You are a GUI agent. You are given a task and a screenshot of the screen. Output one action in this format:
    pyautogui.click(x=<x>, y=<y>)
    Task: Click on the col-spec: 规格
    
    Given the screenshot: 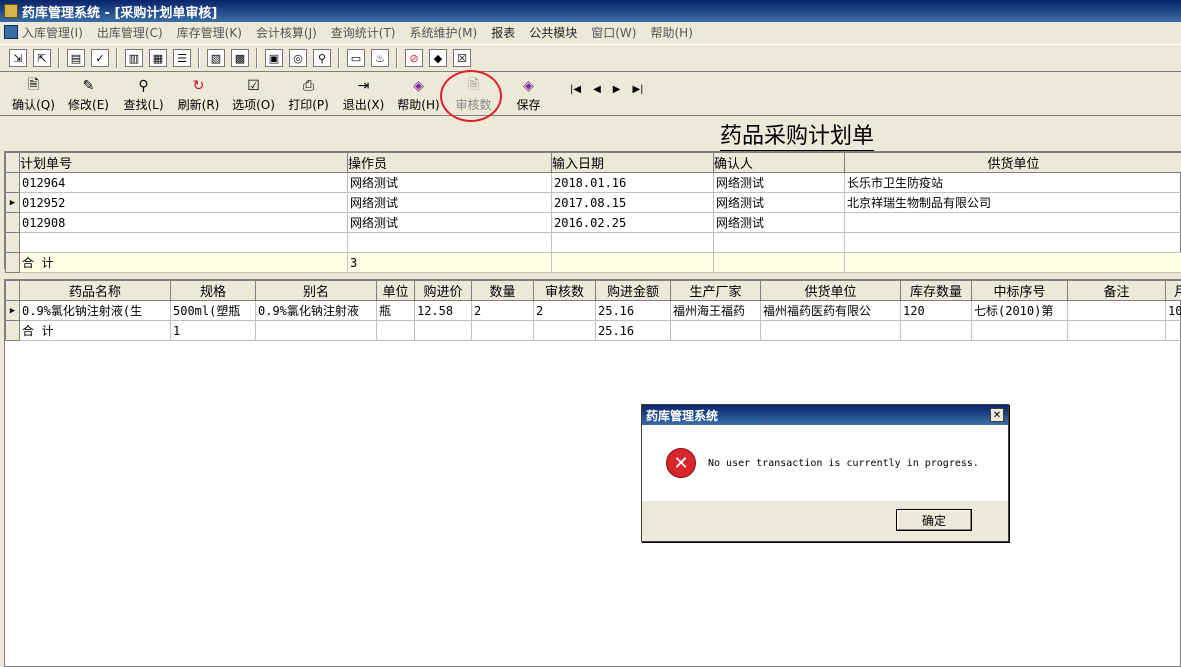 What is the action you would take?
    pyautogui.click(x=213, y=290)
    